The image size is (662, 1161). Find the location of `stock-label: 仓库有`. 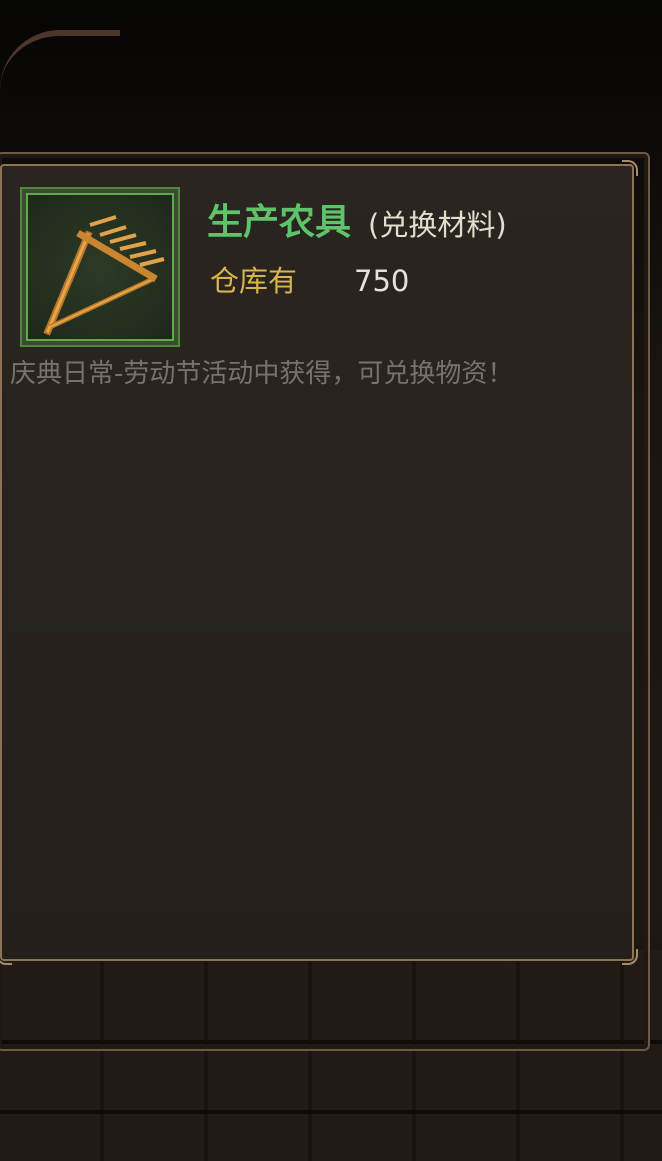

stock-label: 仓库有 is located at coordinates (254, 281).